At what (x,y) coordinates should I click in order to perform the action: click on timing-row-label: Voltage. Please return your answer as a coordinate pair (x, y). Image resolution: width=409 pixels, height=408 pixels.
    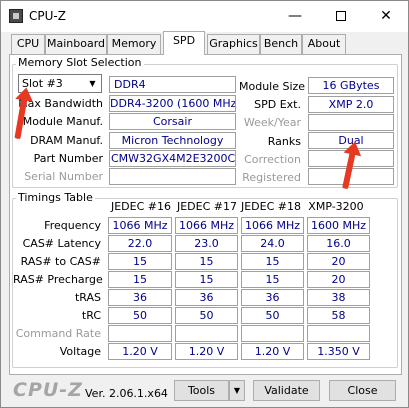
    Looking at the image, I should click on (80, 351).